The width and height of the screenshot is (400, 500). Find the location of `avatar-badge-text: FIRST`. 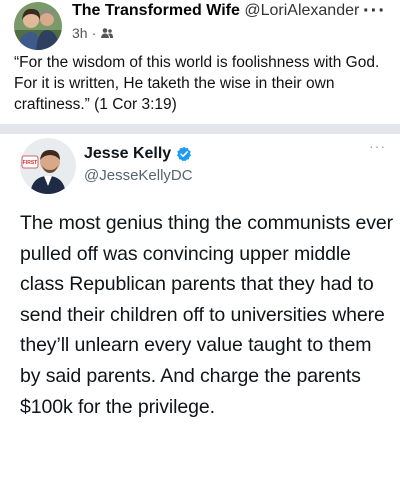

avatar-badge-text: FIRST is located at coordinates (30, 163).